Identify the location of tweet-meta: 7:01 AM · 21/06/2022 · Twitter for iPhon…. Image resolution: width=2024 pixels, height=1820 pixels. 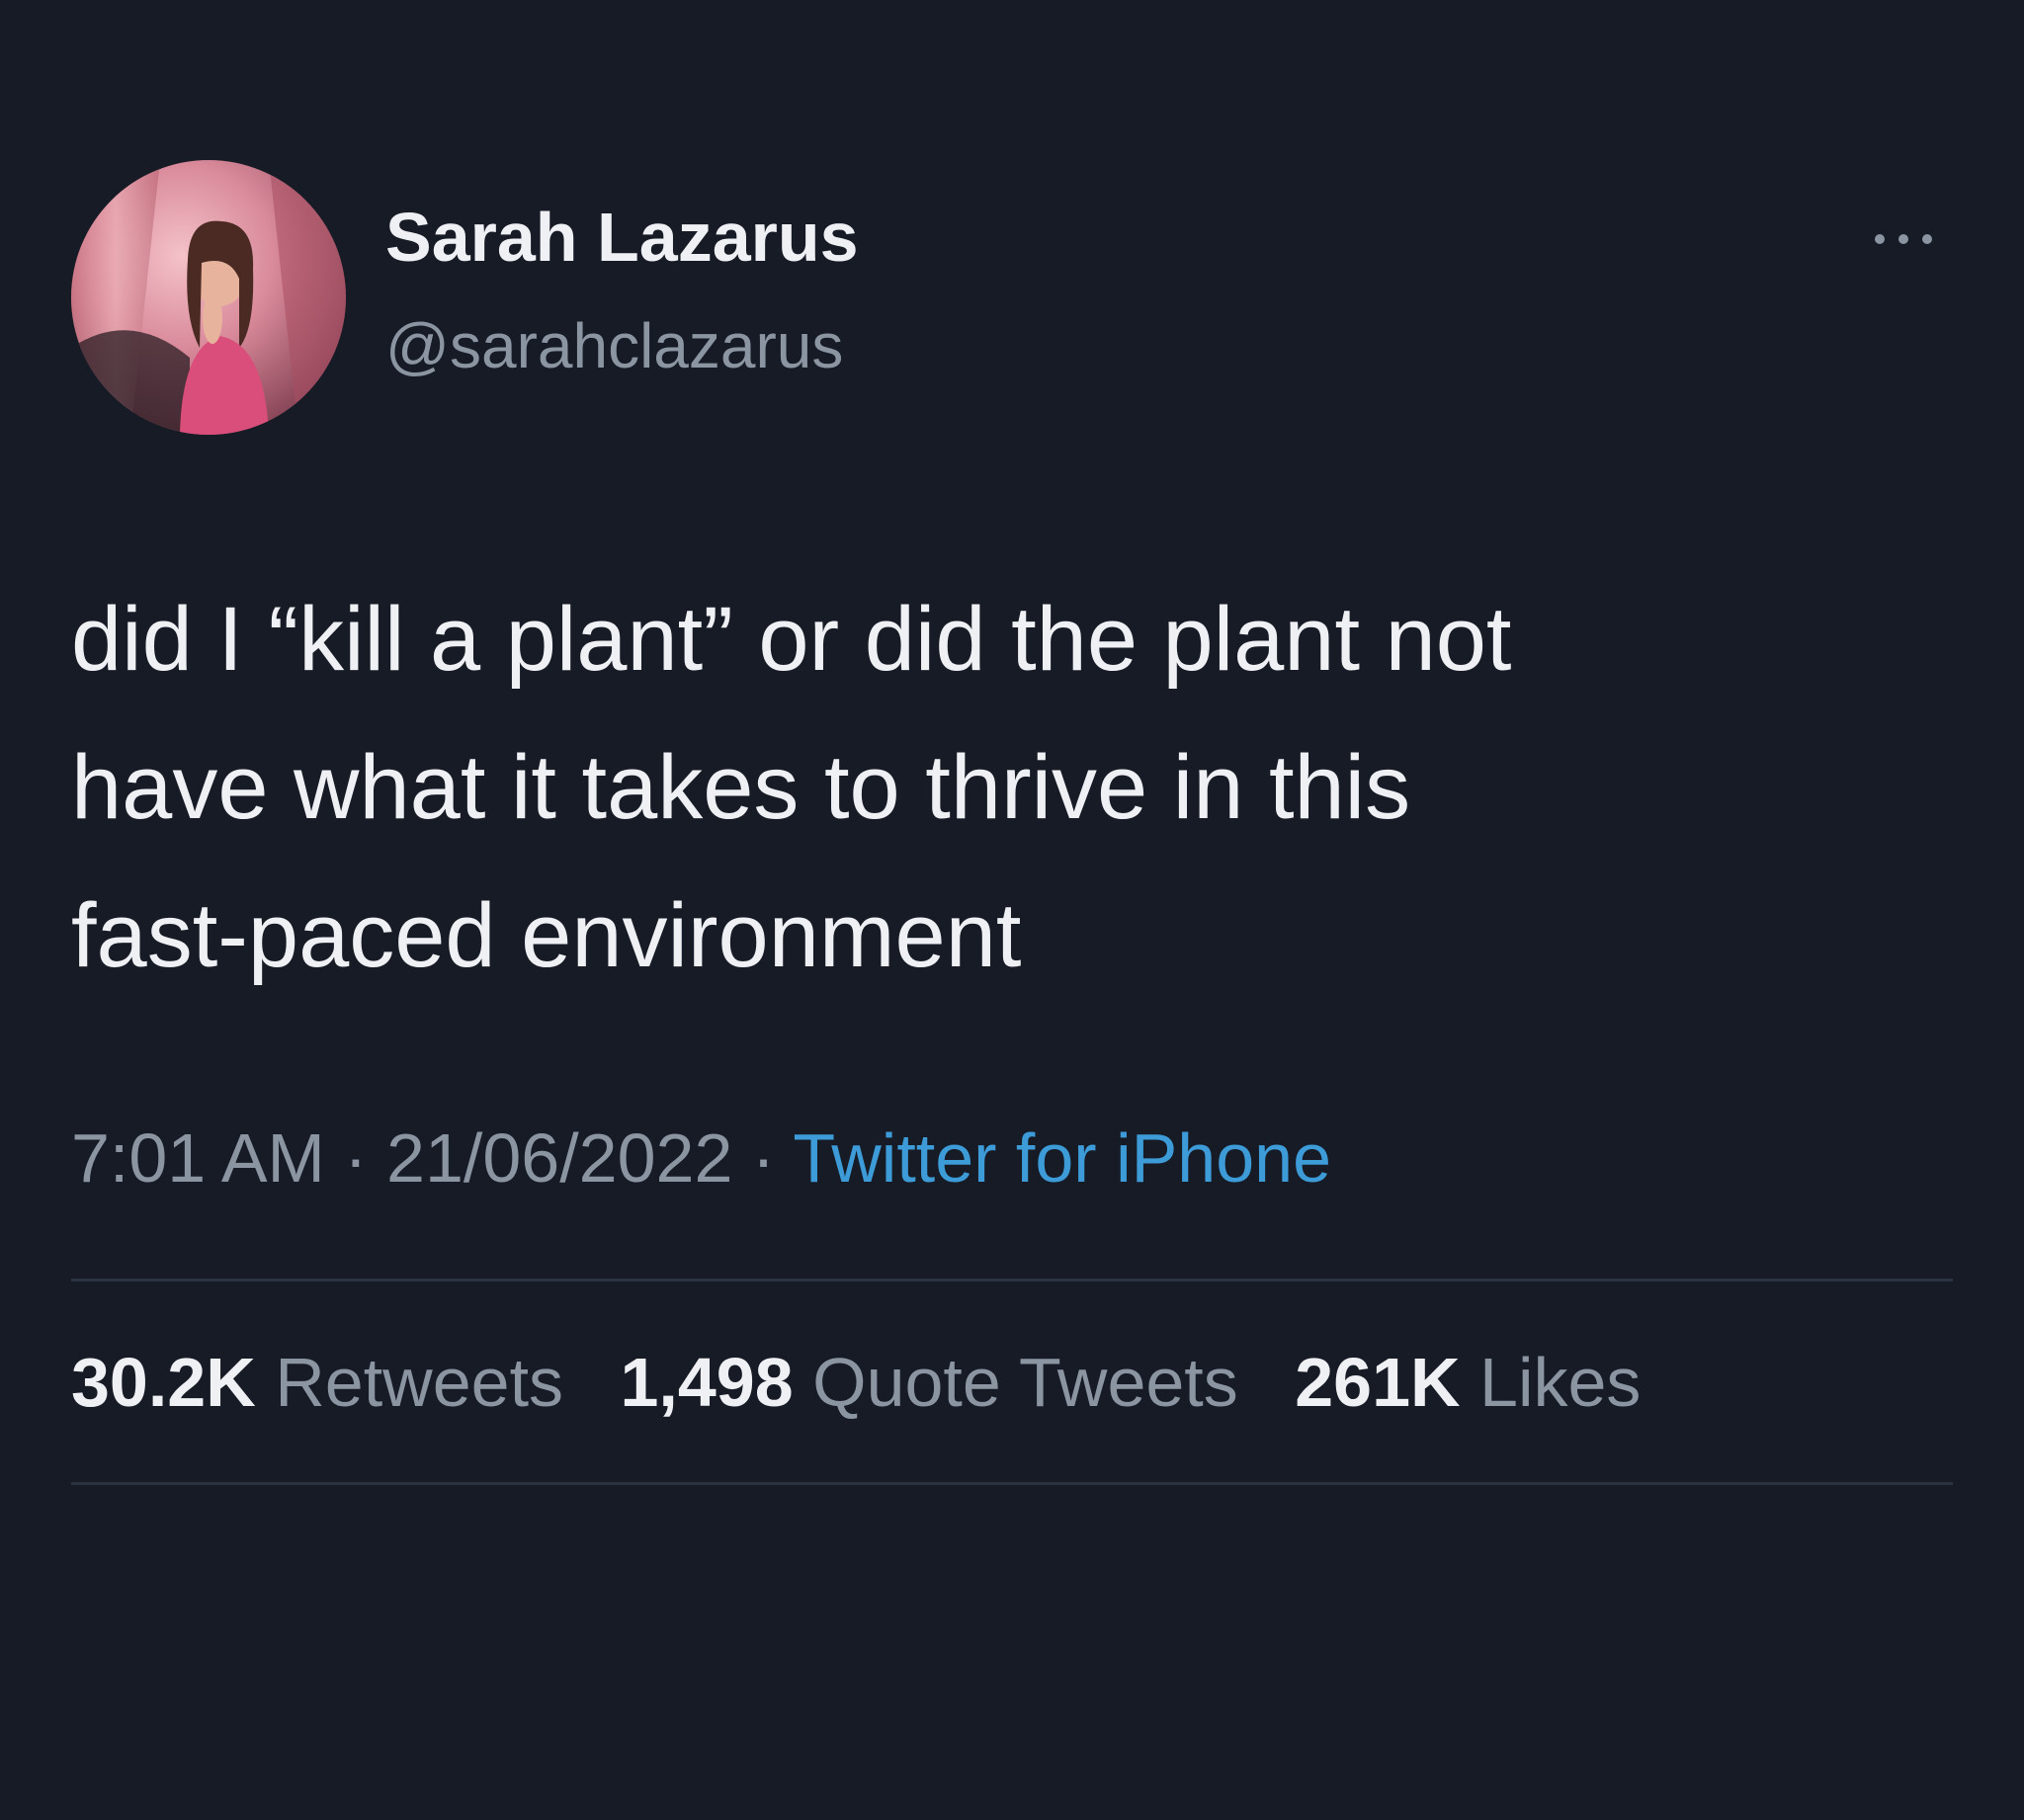
(701, 1158).